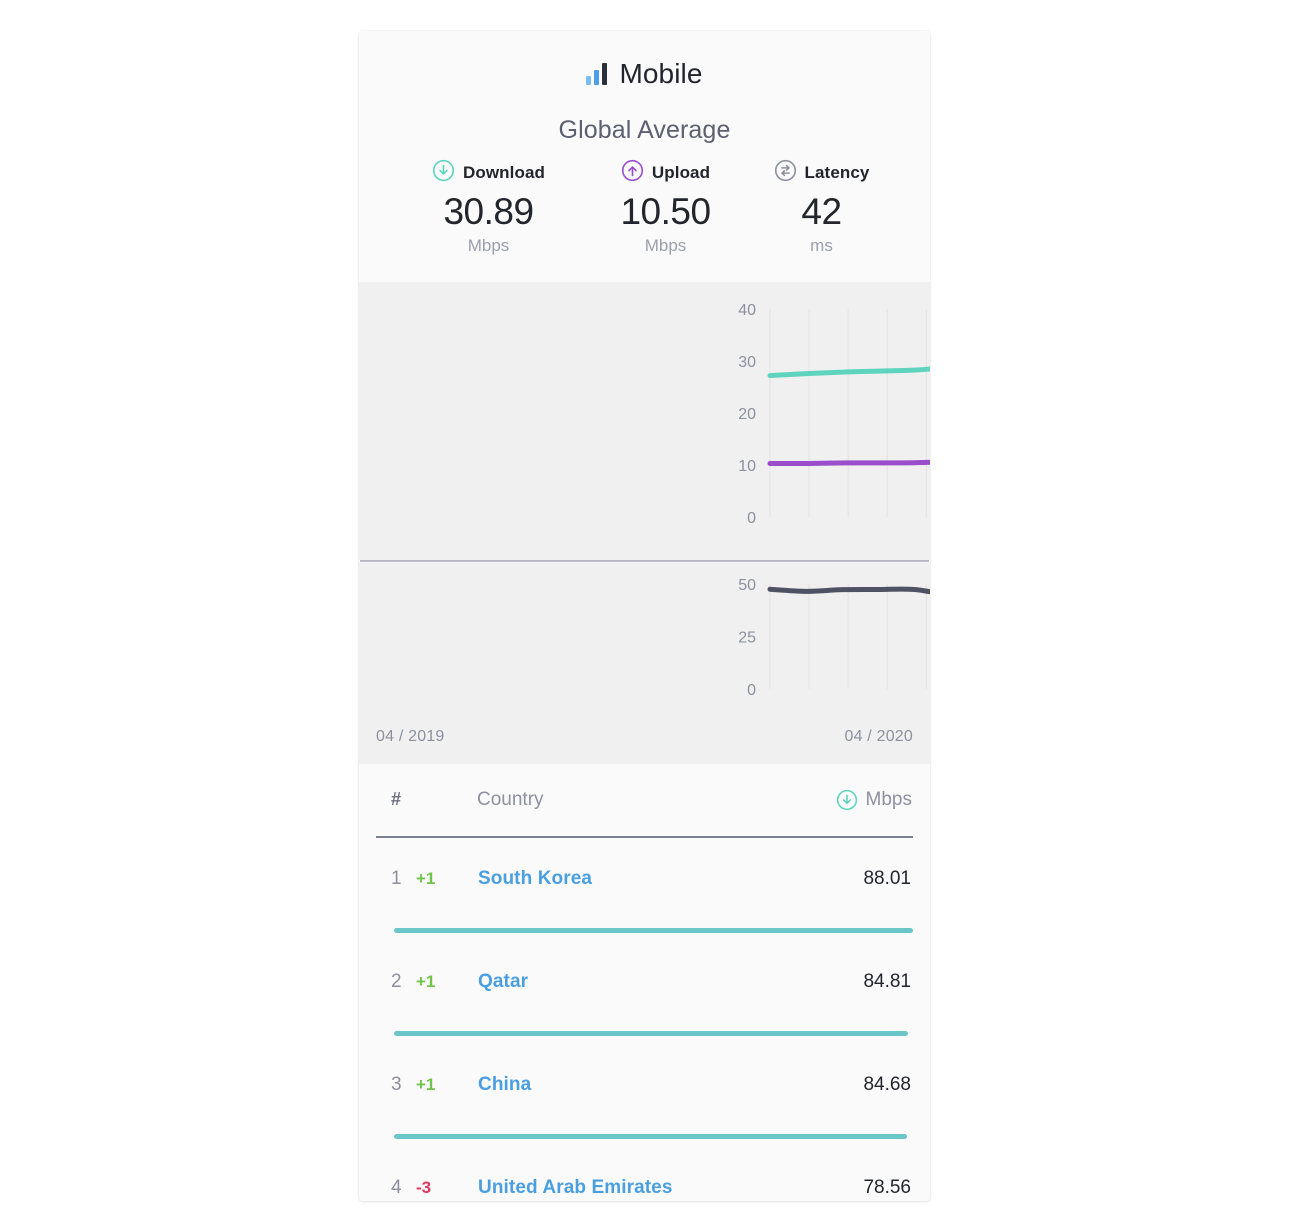 The image size is (1294, 1232). What do you see at coordinates (510, 799) in the screenshot?
I see `column-header-country: Country` at bounding box center [510, 799].